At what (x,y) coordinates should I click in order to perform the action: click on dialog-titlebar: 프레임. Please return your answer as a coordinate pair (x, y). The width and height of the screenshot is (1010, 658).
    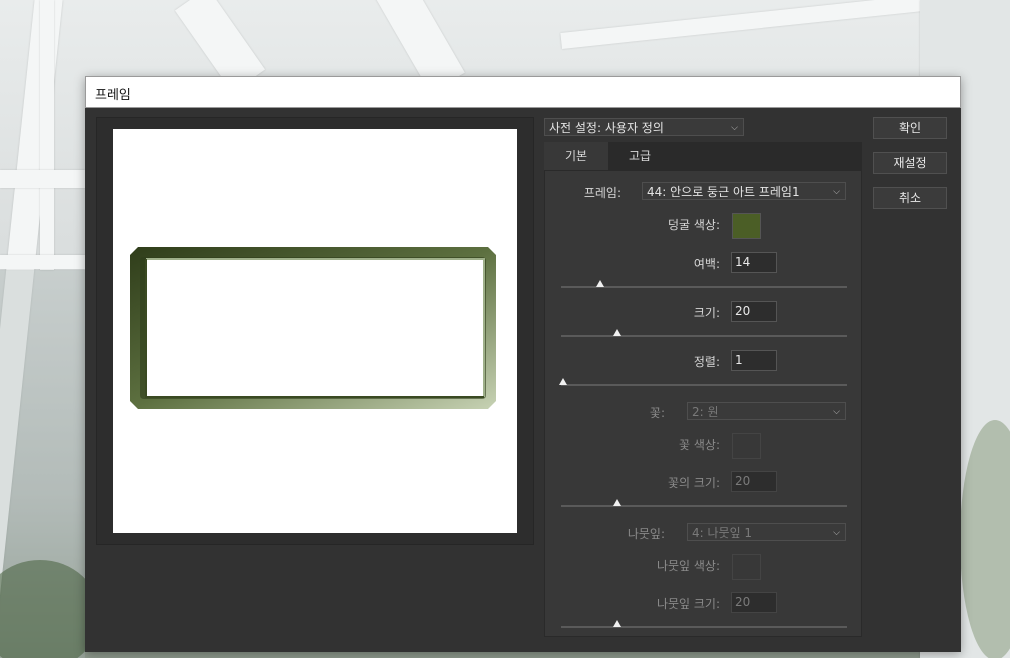
    Looking at the image, I should click on (523, 92).